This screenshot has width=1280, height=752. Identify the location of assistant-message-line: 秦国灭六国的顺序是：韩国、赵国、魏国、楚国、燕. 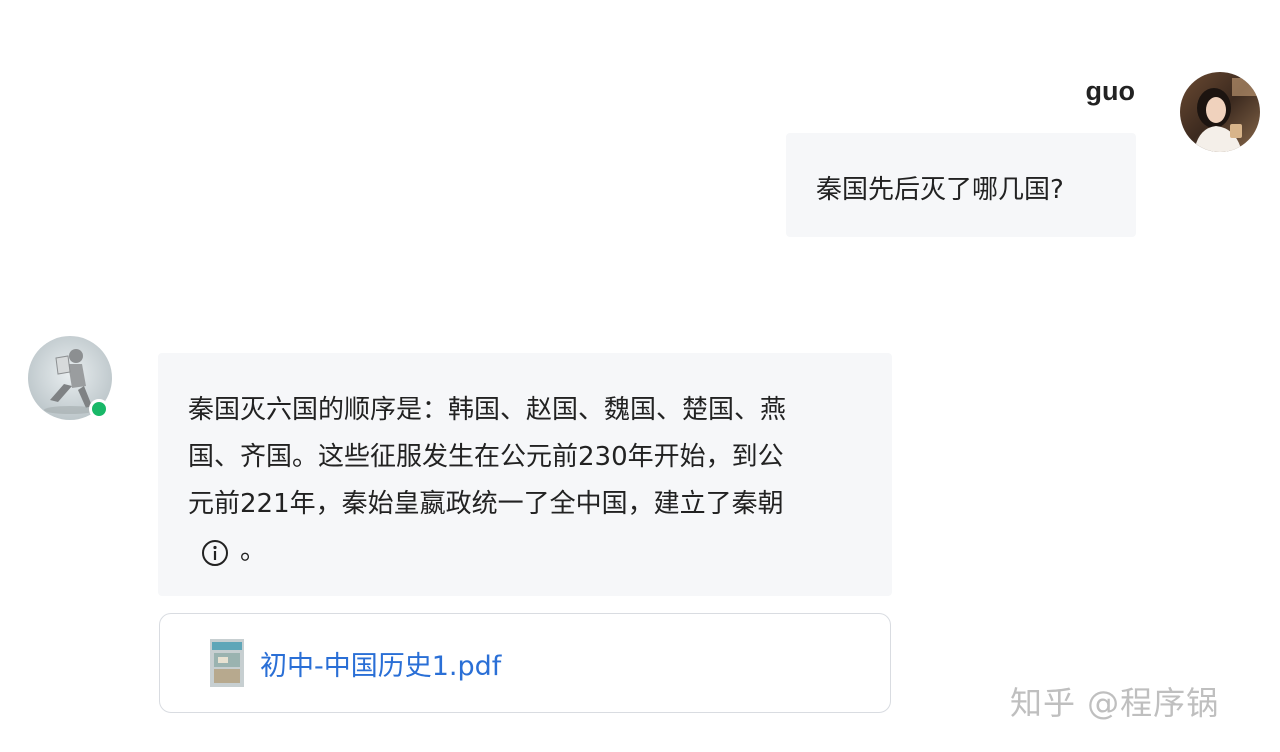
(487, 410).